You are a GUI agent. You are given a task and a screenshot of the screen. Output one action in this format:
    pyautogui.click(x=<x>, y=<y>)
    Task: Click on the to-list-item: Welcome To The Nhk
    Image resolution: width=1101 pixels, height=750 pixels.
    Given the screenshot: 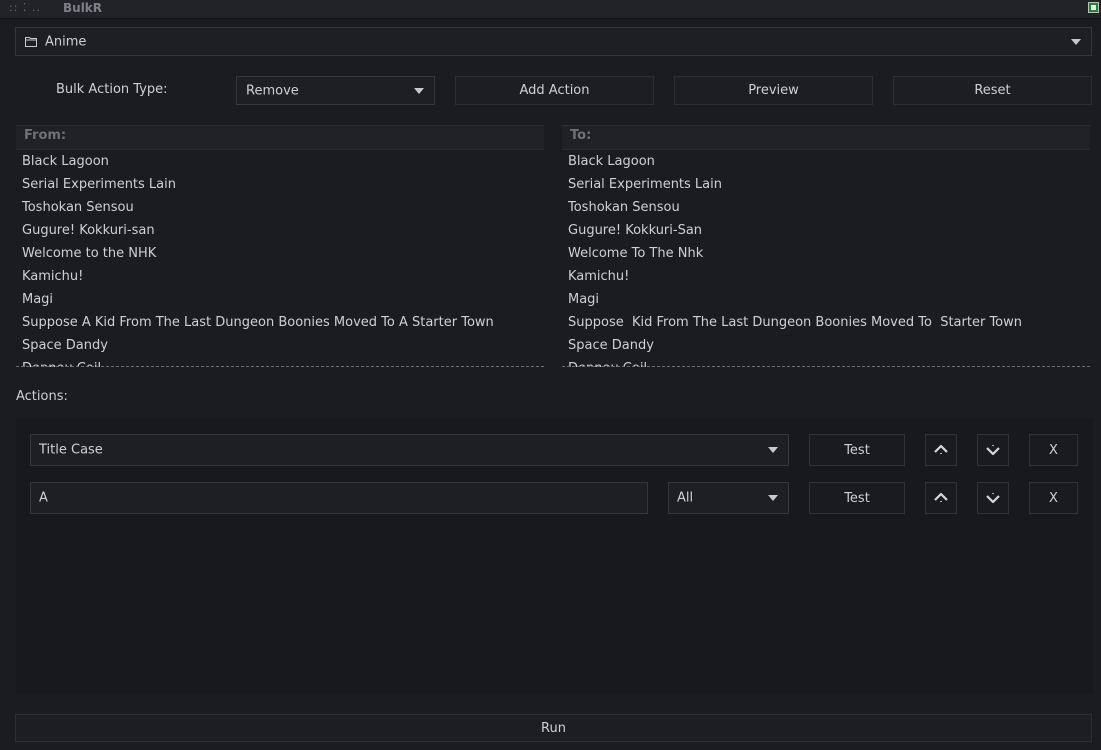 What is the action you would take?
    pyautogui.click(x=826, y=253)
    